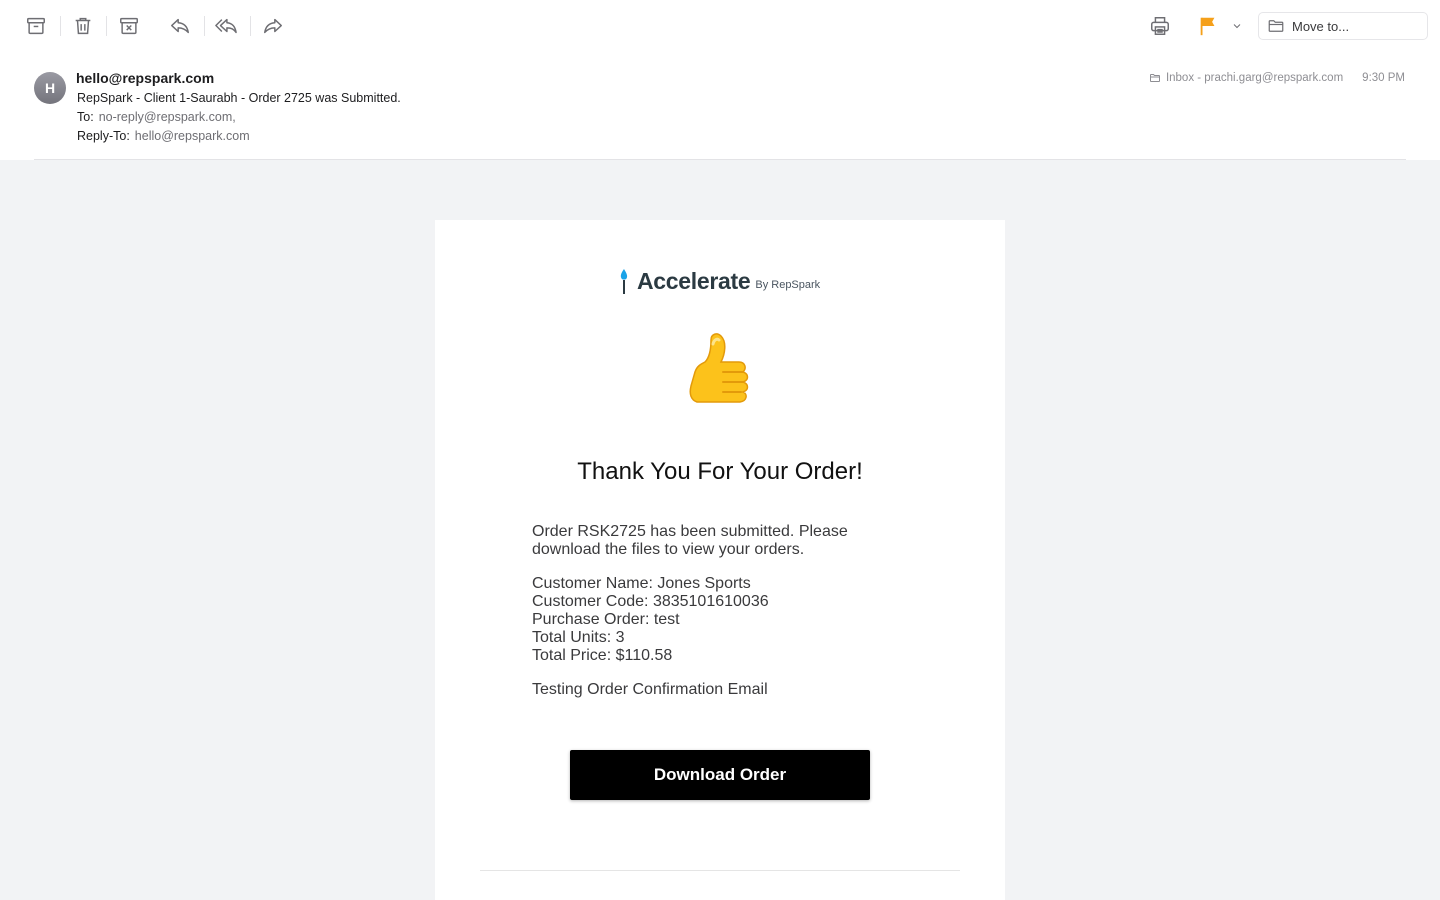 This screenshot has height=900, width=1440. Describe the element at coordinates (694, 281) in the screenshot. I see `logo-name: Accelerate` at that location.